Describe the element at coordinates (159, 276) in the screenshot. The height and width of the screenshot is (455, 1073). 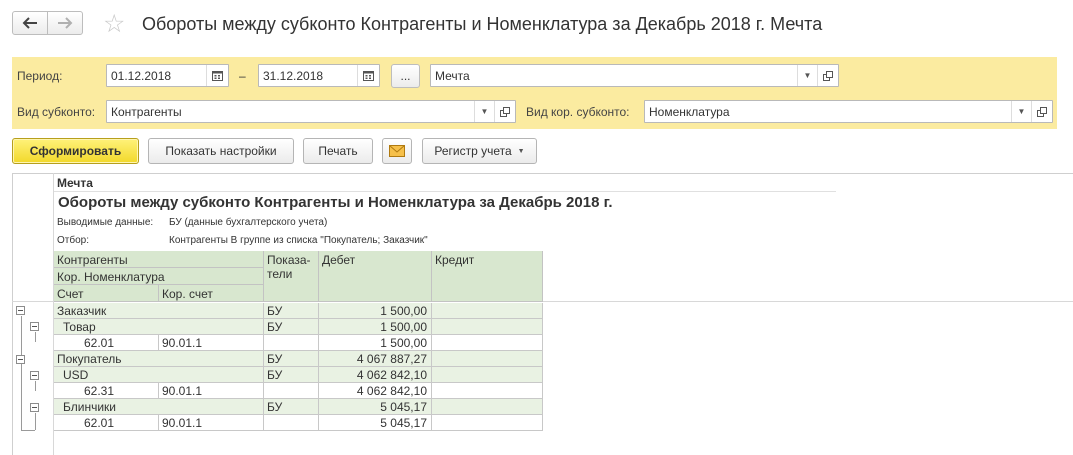
I see `column-header-kor-nomenclature: Кор. Номенклатура` at that location.